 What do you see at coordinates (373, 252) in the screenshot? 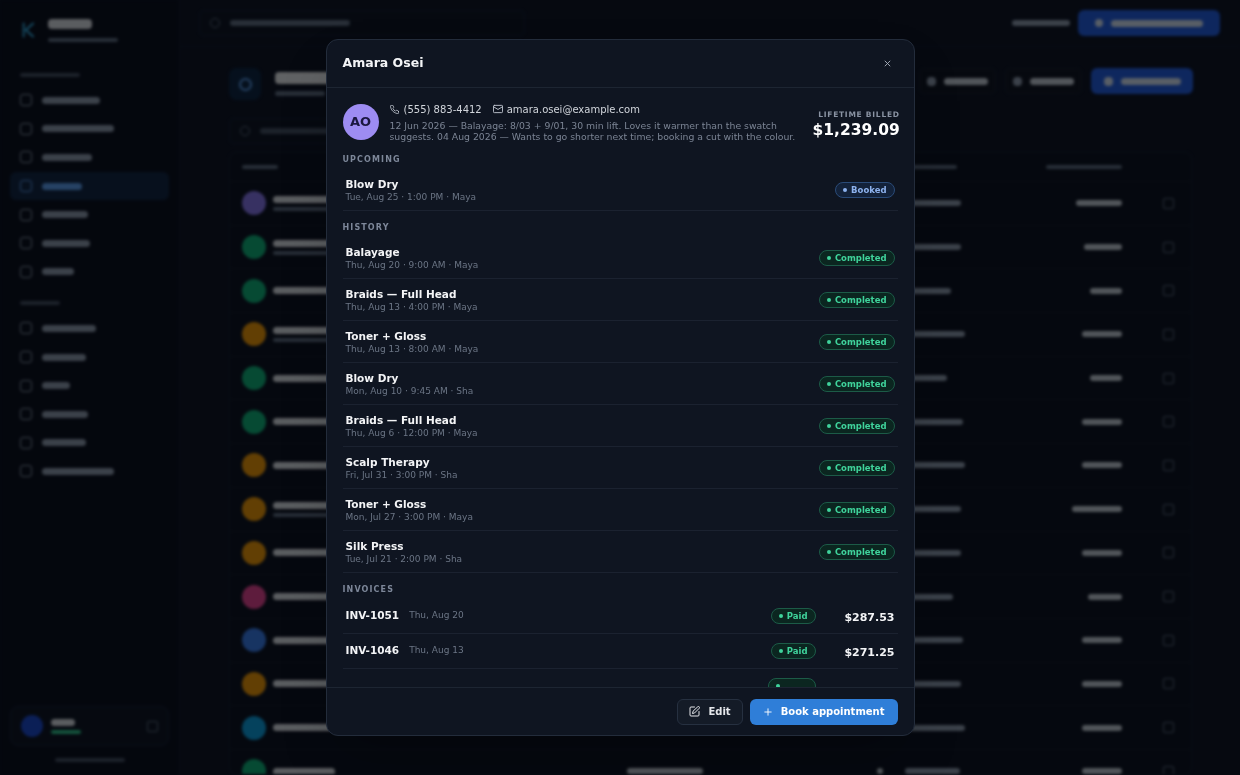
I see `service-name: Balayage` at bounding box center [373, 252].